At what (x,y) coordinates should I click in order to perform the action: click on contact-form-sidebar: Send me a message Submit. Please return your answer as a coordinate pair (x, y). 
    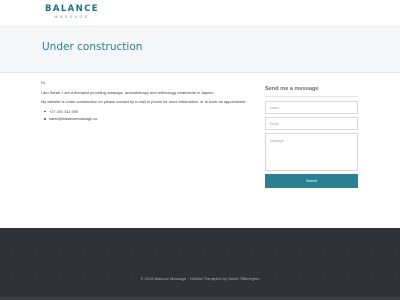
    Looking at the image, I should click on (311, 136).